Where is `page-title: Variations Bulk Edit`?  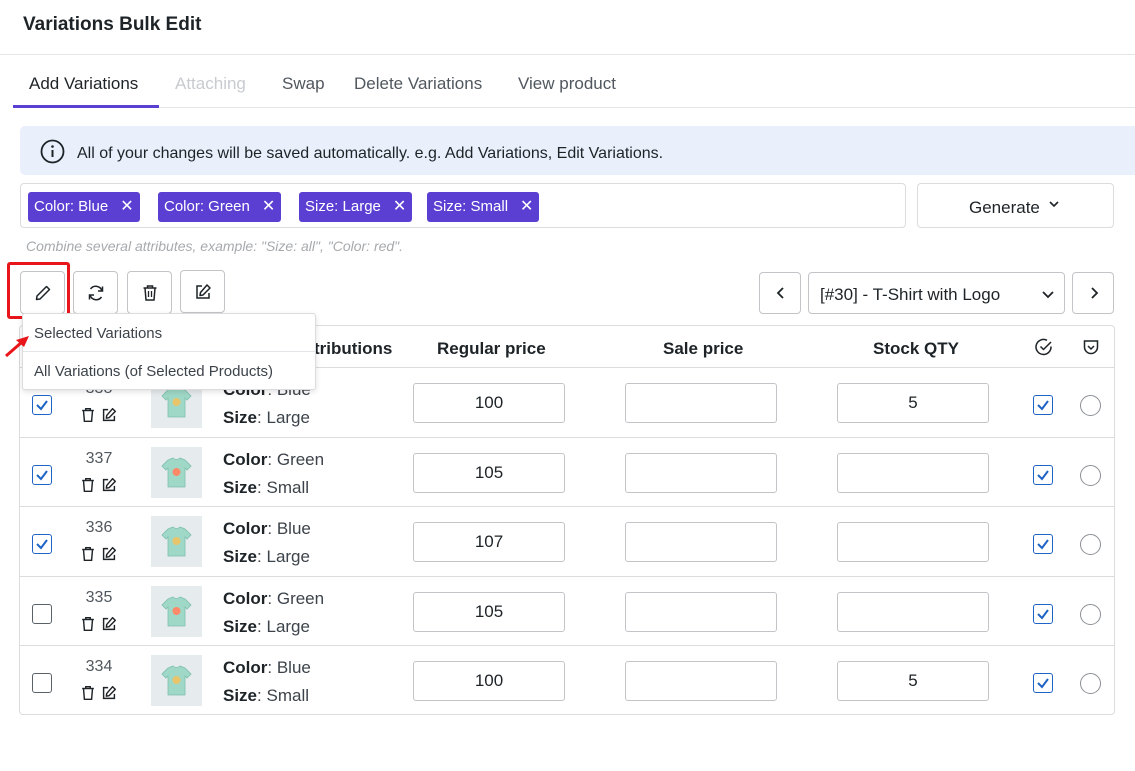
page-title: Variations Bulk Edit is located at coordinates (112, 24).